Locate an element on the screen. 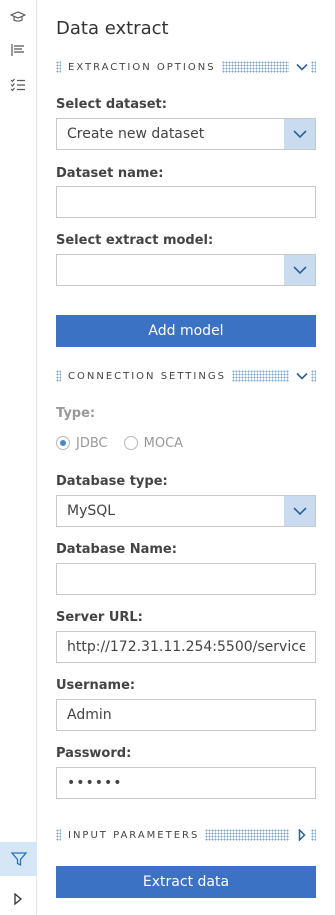 Image resolution: width=335 pixels, height=915 pixels. extract-data-button: Extract data is located at coordinates (186, 882).